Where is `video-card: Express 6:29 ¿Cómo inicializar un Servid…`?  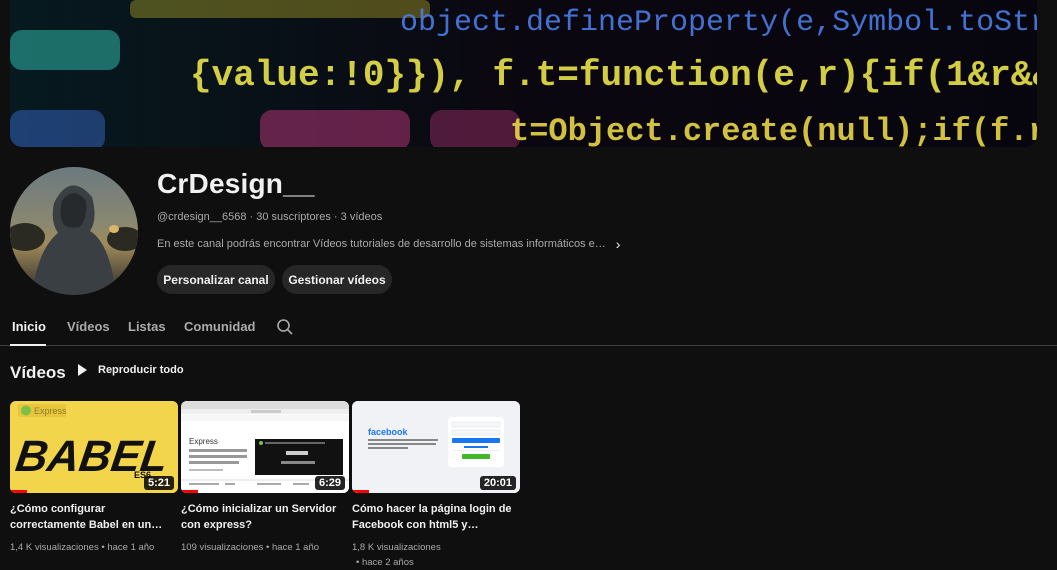 video-card: Express 6:29 ¿Cómo inicializar un Servid… is located at coordinates (265, 478).